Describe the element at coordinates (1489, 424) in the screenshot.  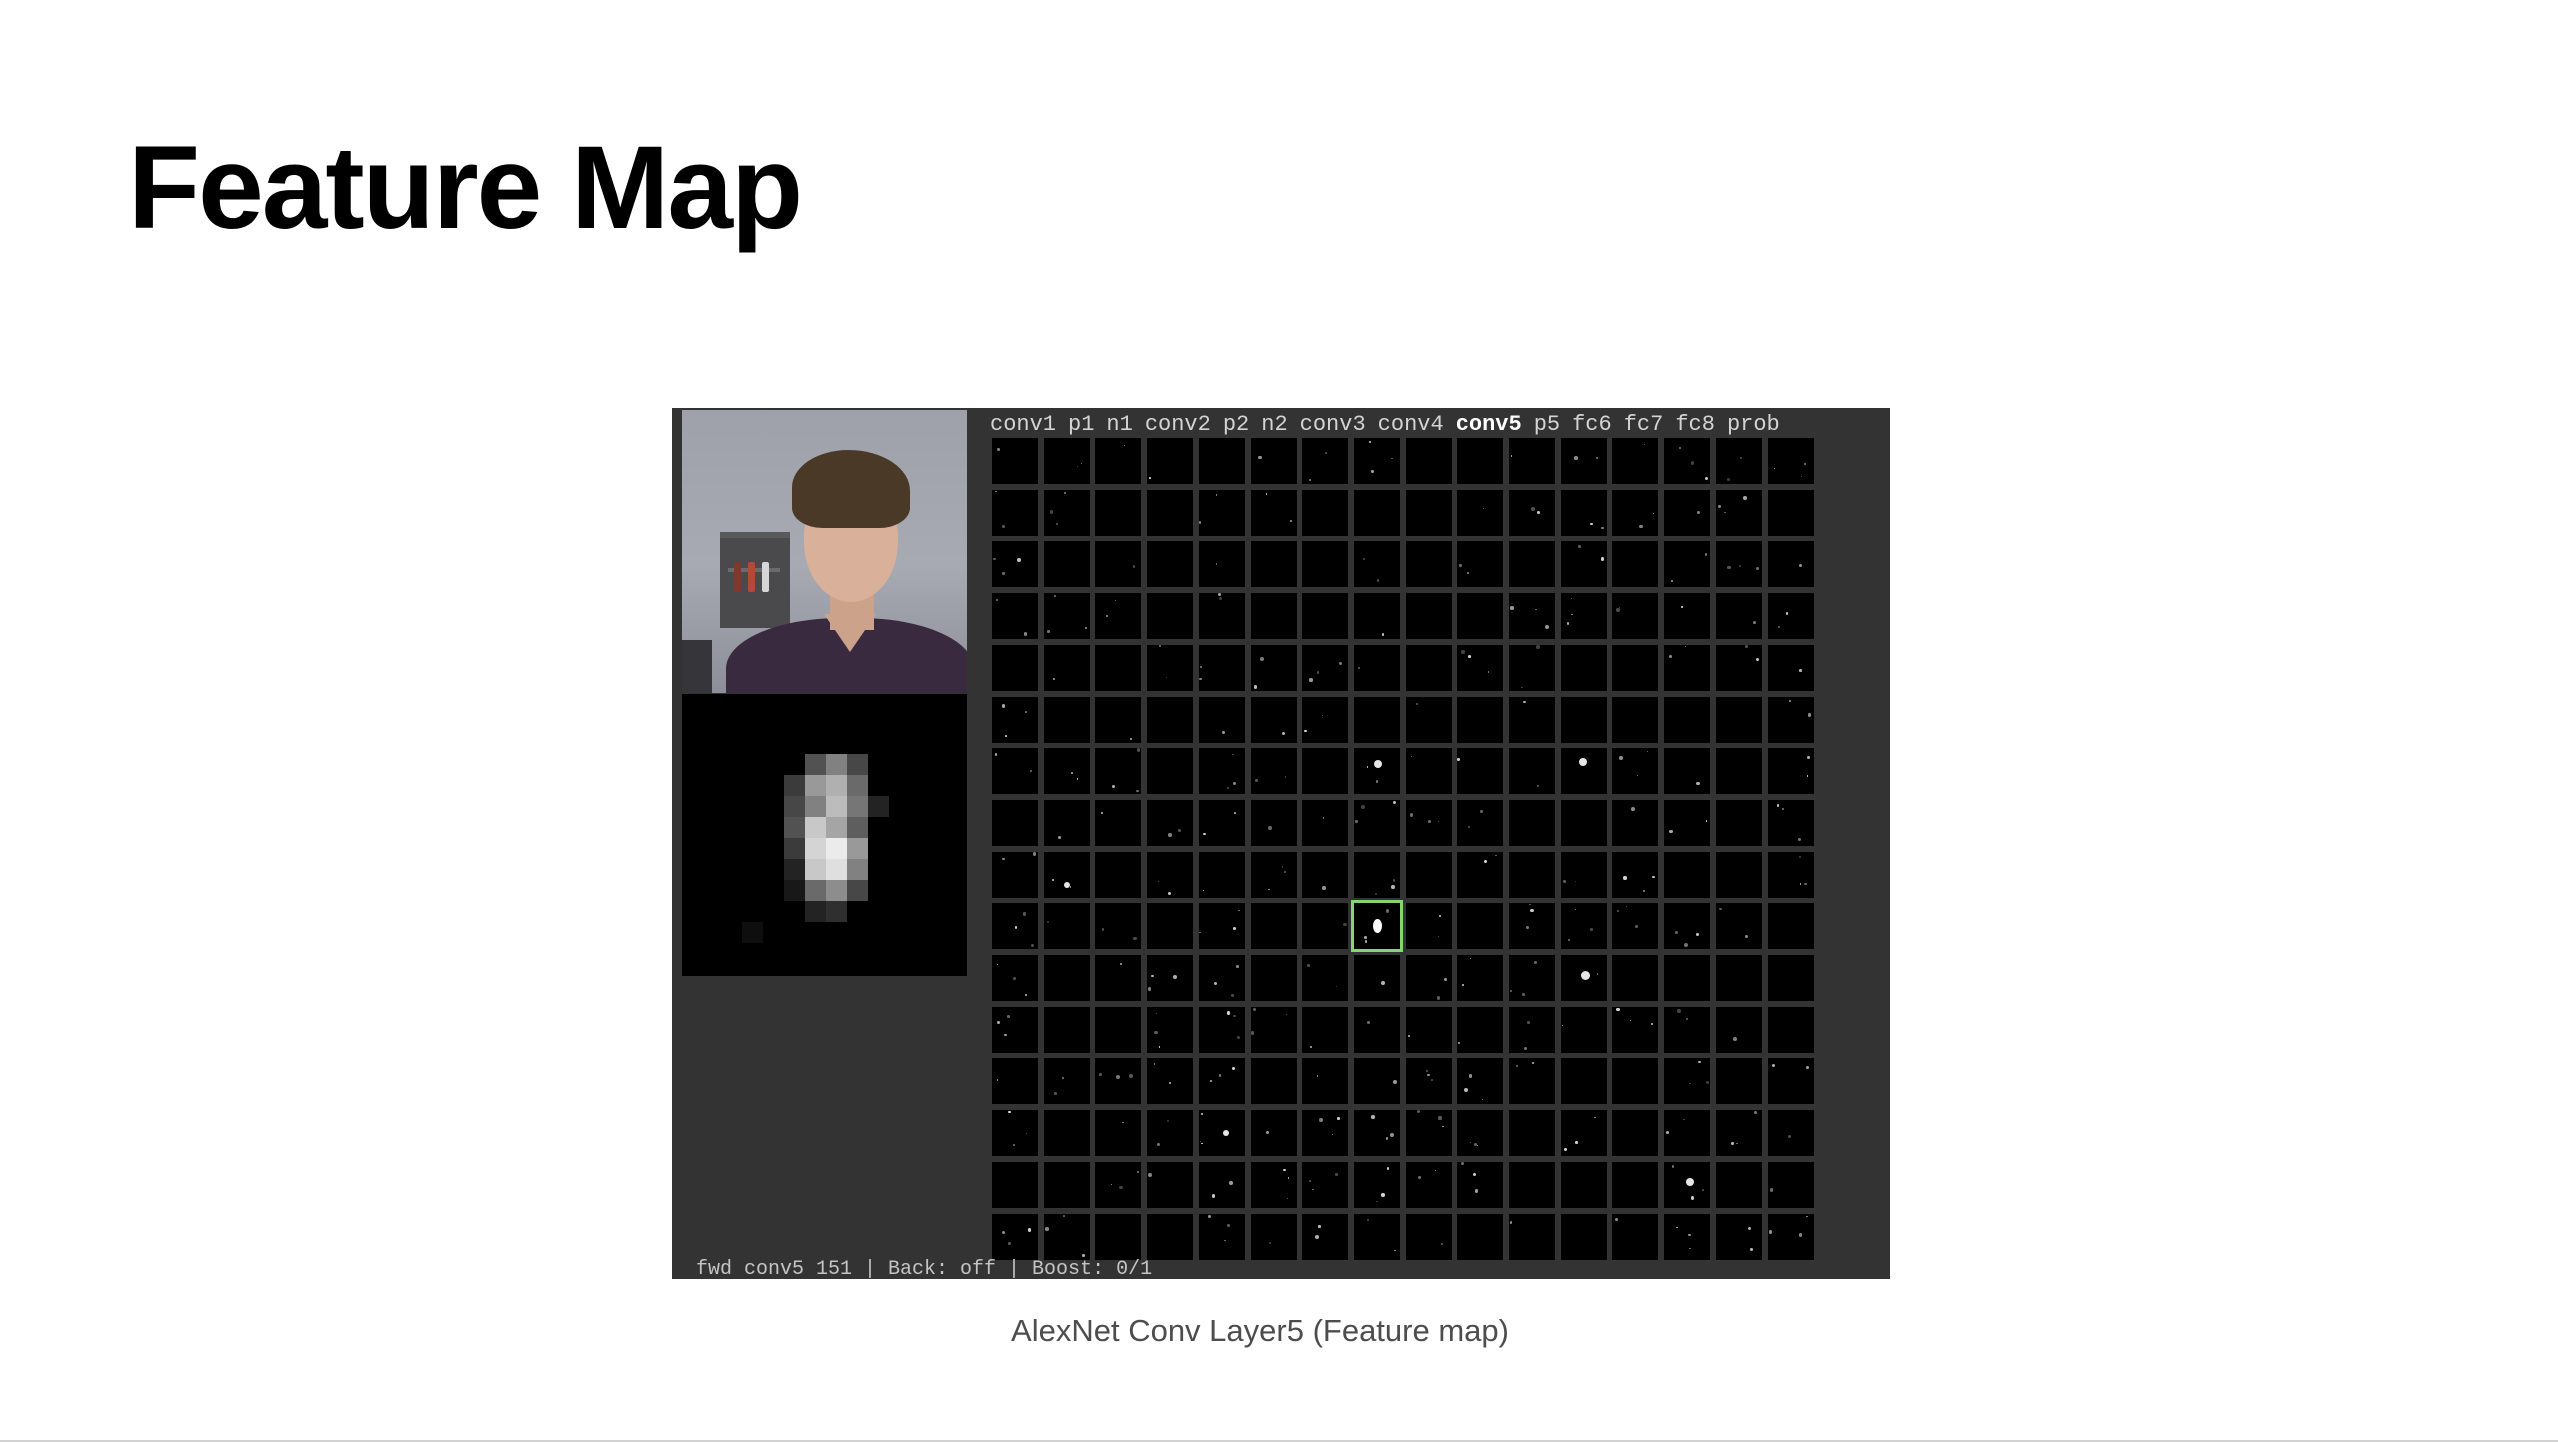
I see `layer-tab-conv5: conv5` at that location.